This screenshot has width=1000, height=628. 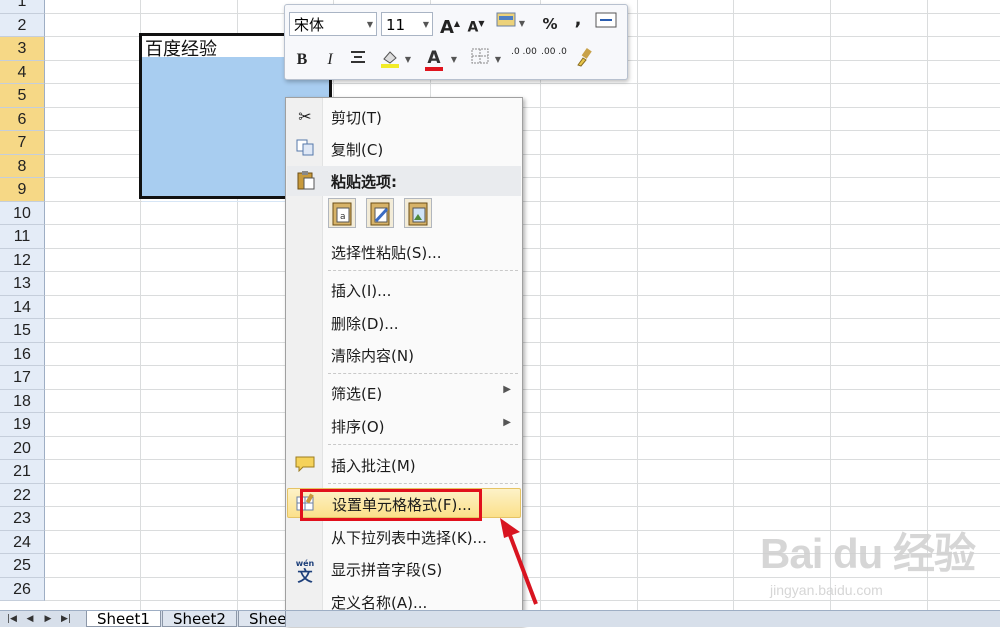 What do you see at coordinates (199, 619) in the screenshot?
I see `sheet-tab-2: Sheet2` at bounding box center [199, 619].